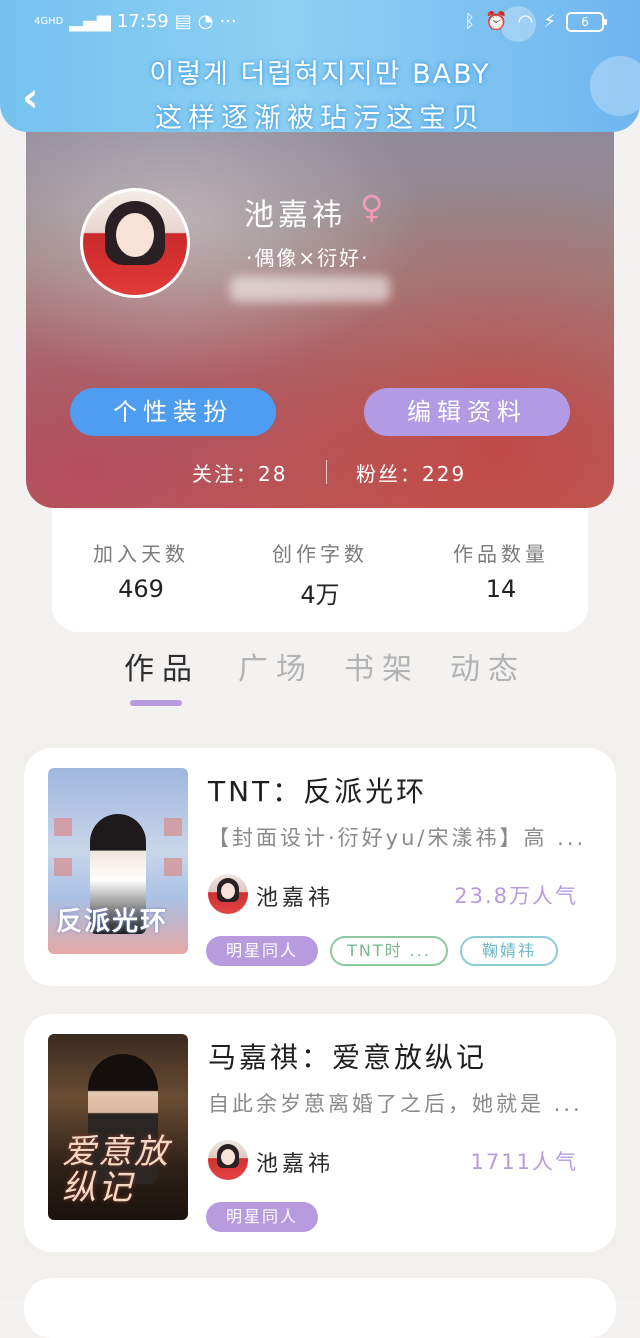 The width and height of the screenshot is (640, 1338). Describe the element at coordinates (183, 21) in the screenshot. I see `notification-icon: ▤` at that location.